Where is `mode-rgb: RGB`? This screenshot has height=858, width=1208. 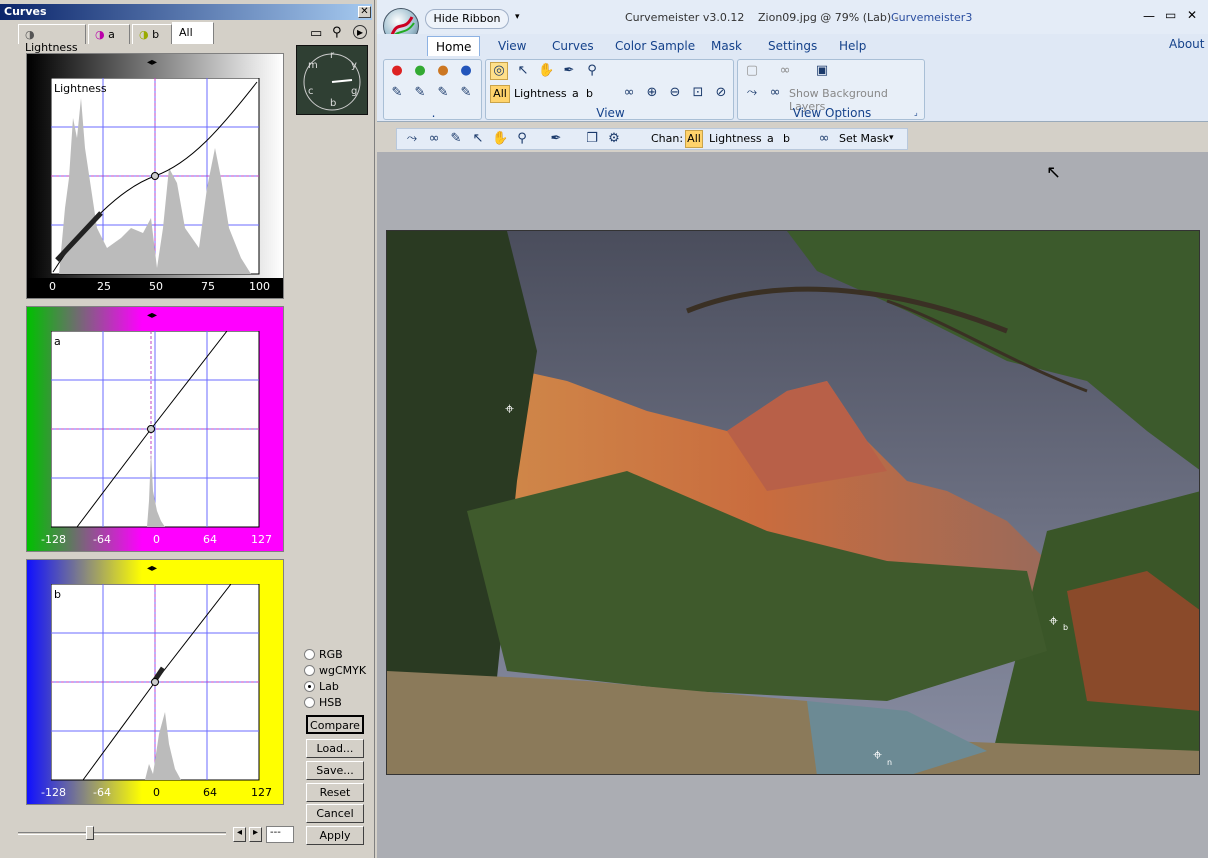
mode-rgb: RGB is located at coordinates (323, 654).